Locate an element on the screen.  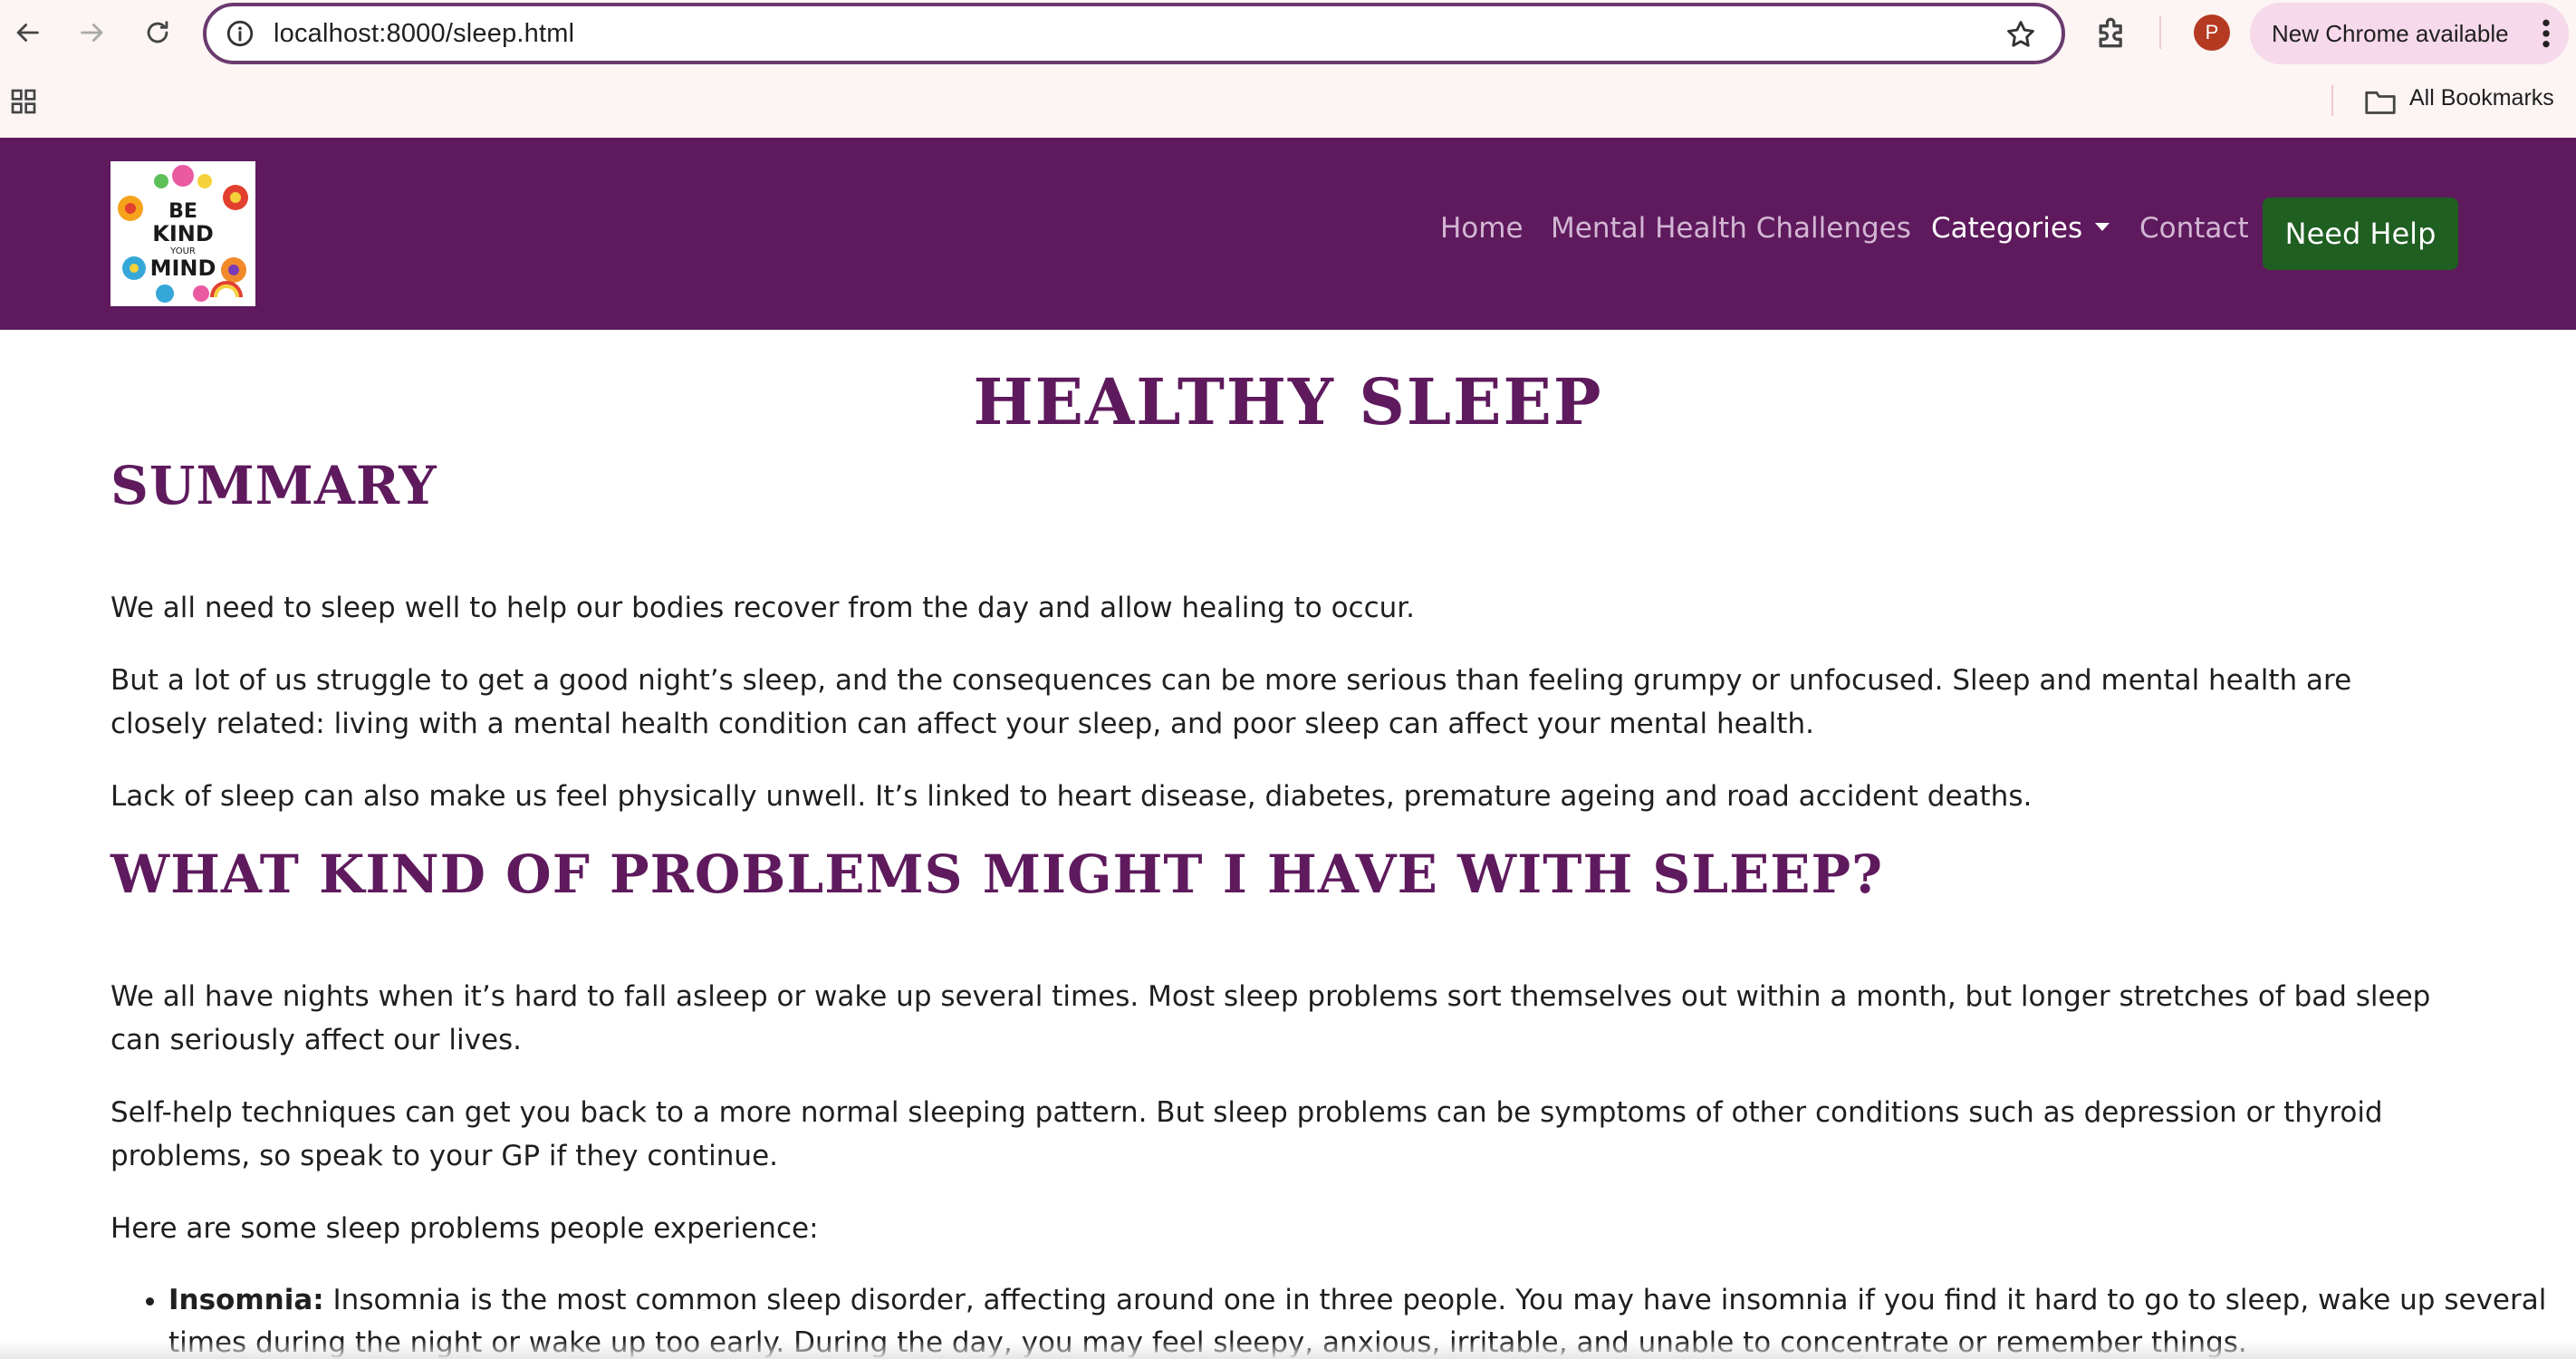
bookmarks-divider is located at coordinates (2332, 100).